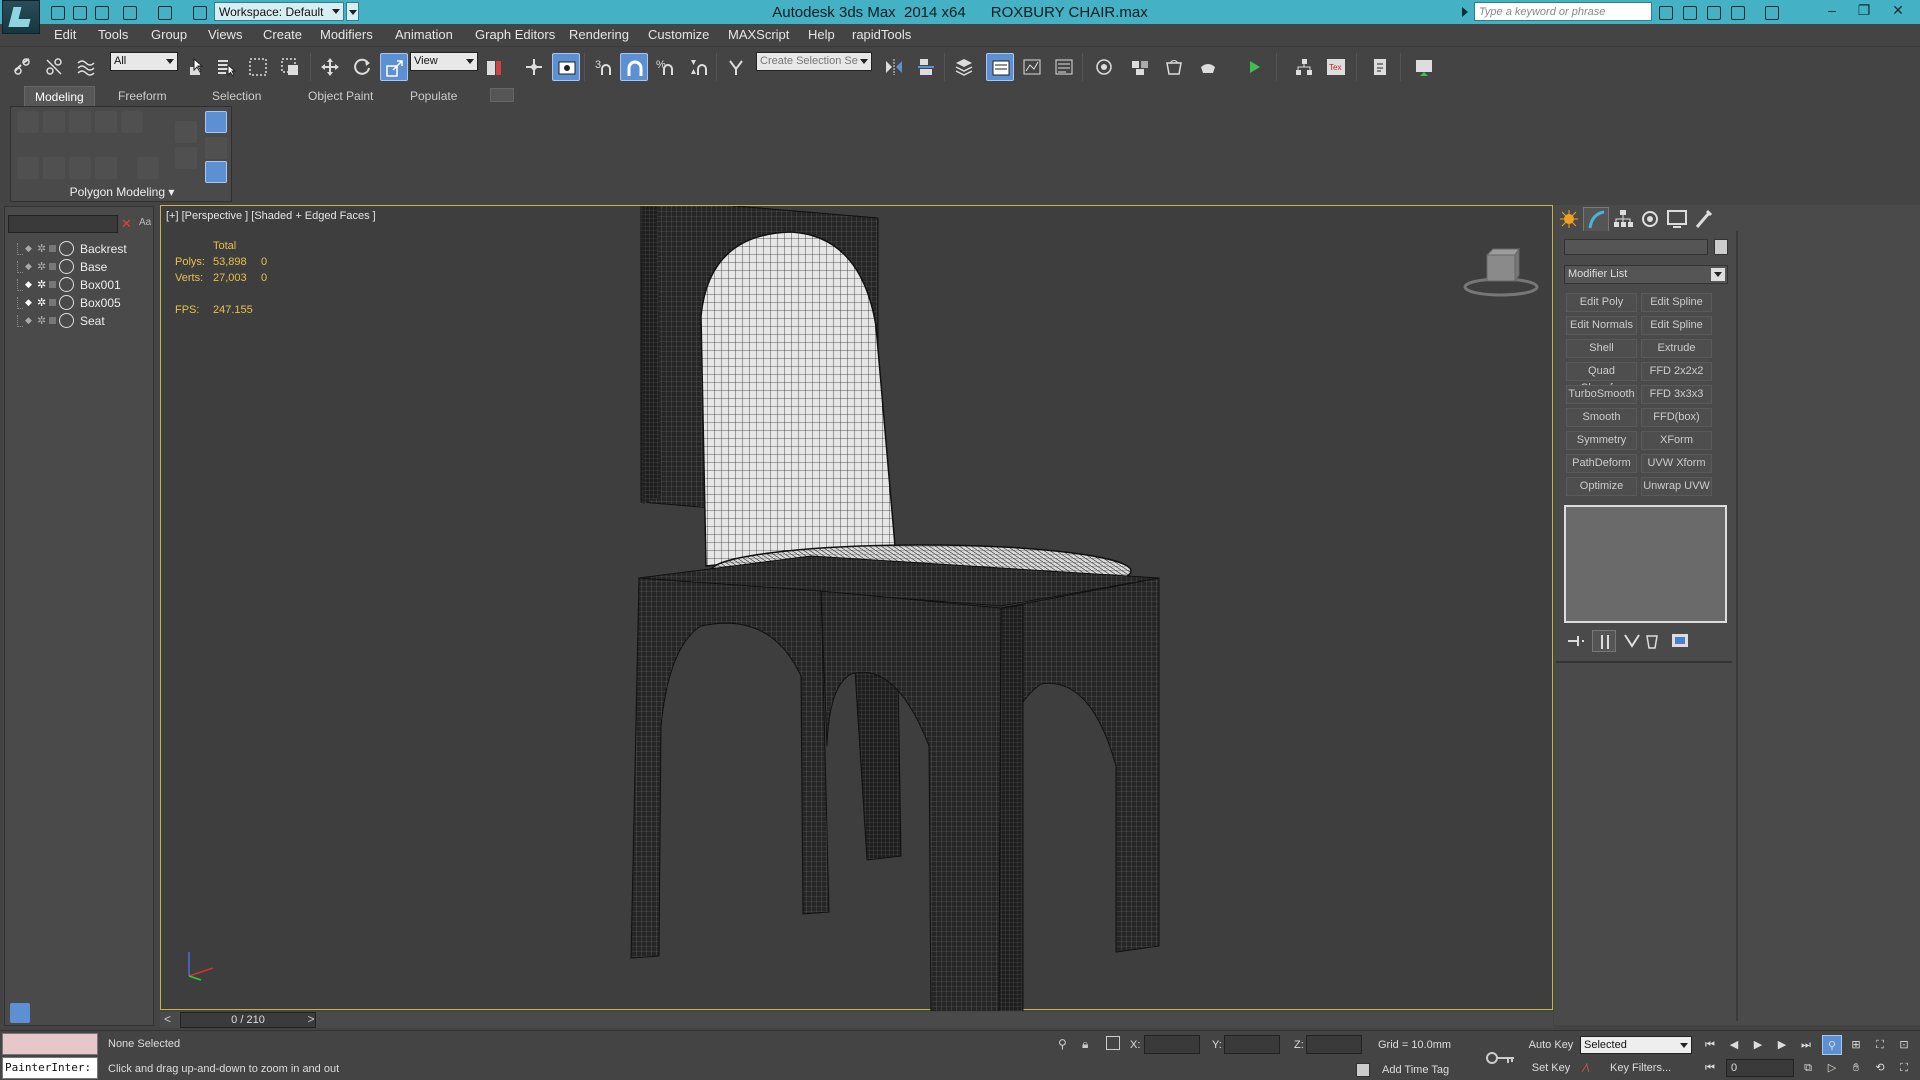  Describe the element at coordinates (1737, 626) in the screenshot. I see `command-panel-scrollbar` at that location.